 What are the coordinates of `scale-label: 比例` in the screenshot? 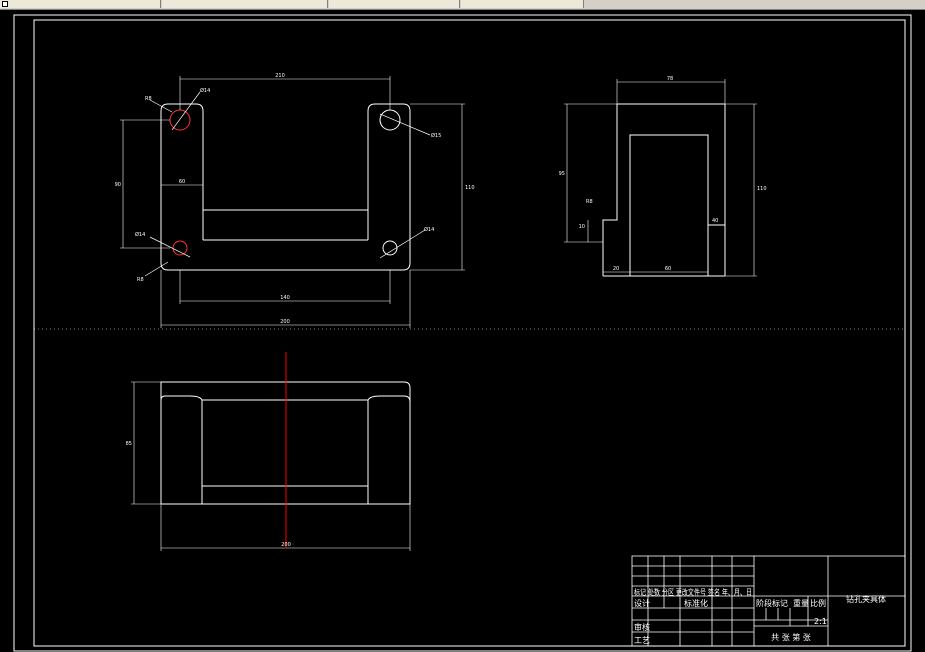 It's located at (818, 603).